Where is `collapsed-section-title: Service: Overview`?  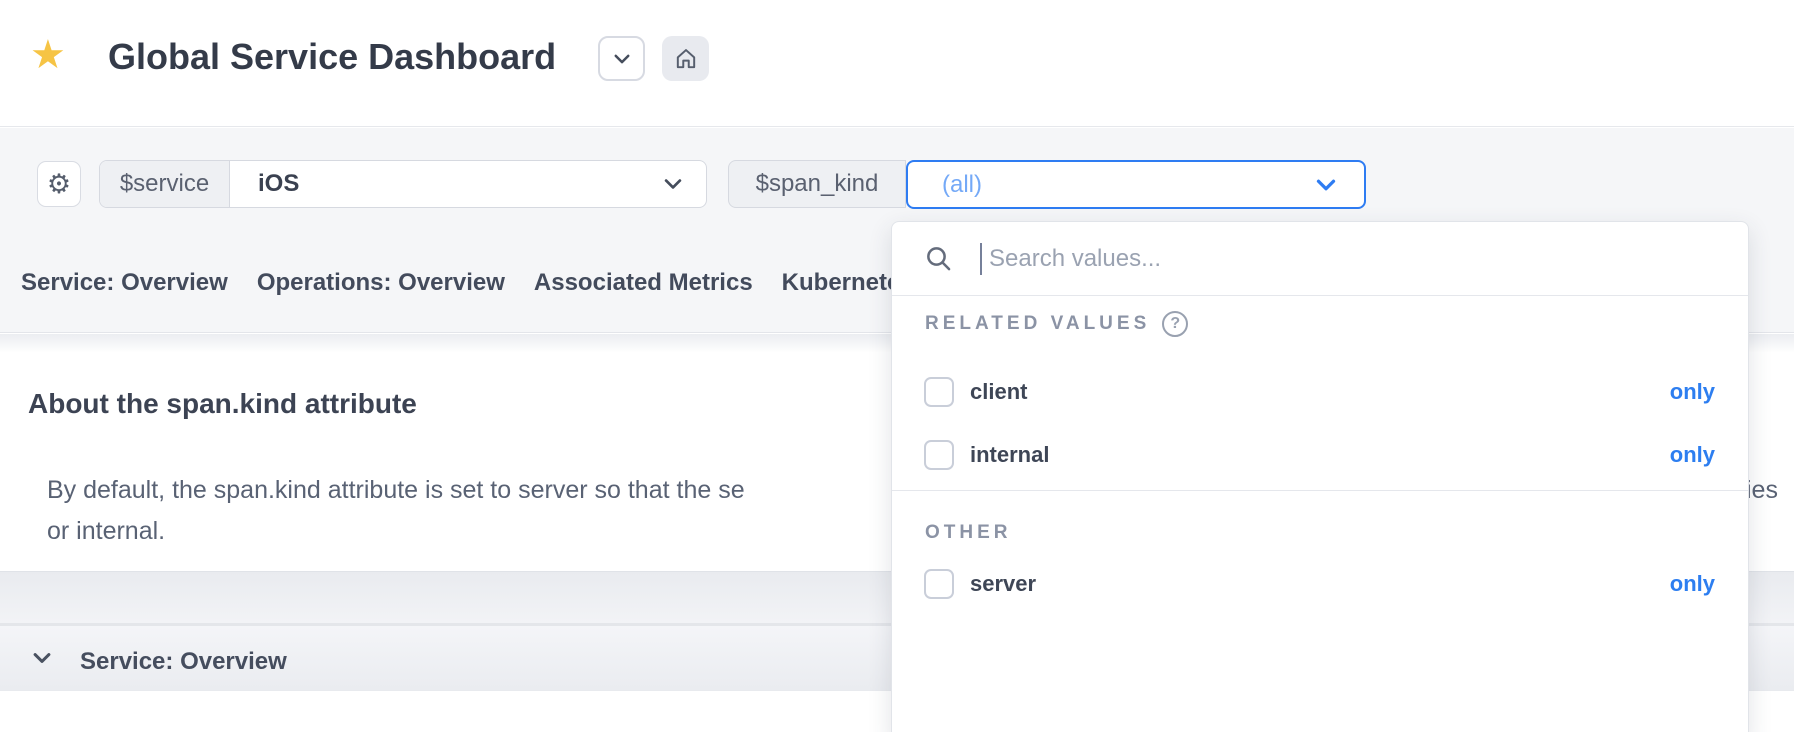 collapsed-section-title: Service: Overview is located at coordinates (183, 662).